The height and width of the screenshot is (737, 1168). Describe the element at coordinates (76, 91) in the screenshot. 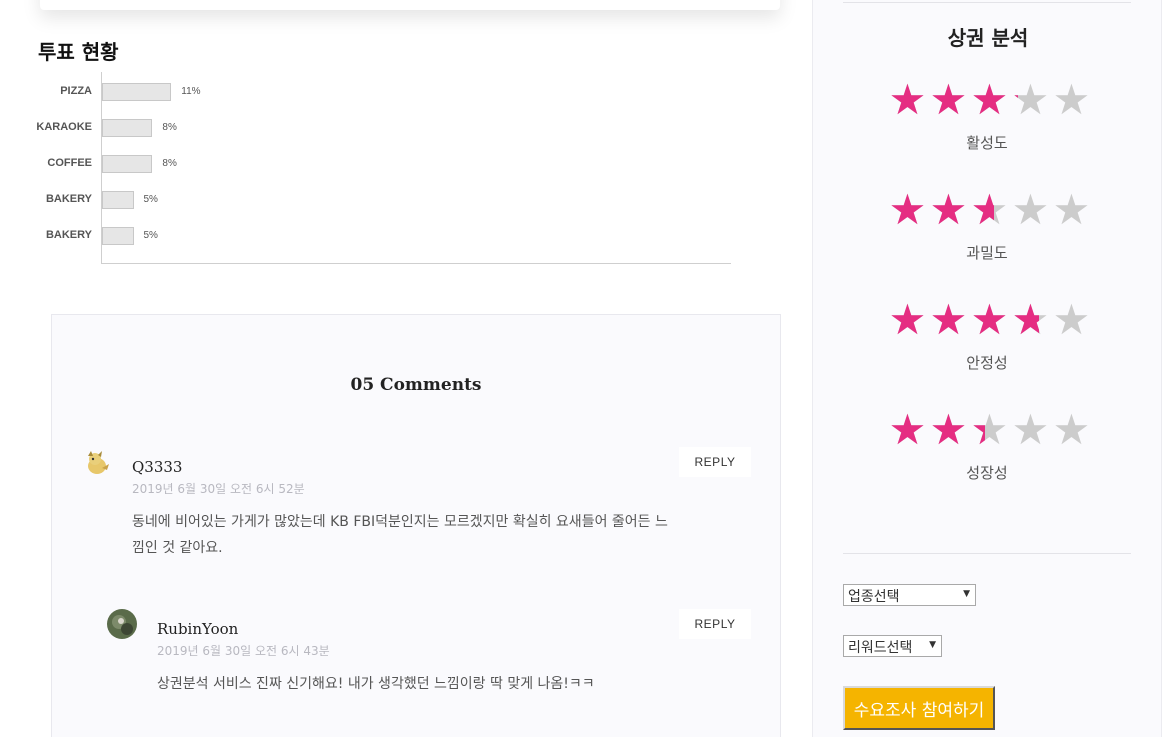

I see `bar-category-label: PIZZA` at that location.